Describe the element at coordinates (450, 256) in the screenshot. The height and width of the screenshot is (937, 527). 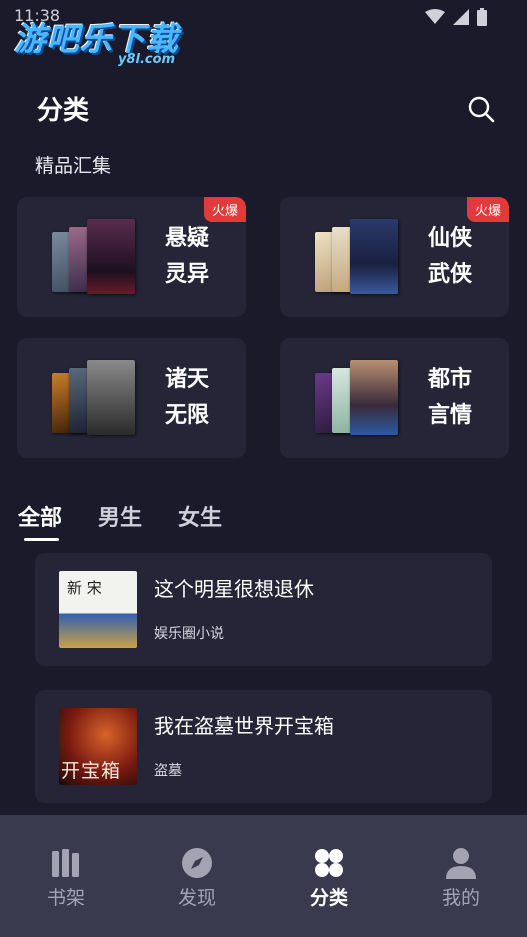
I see `category-name: 仙侠 武侠` at that location.